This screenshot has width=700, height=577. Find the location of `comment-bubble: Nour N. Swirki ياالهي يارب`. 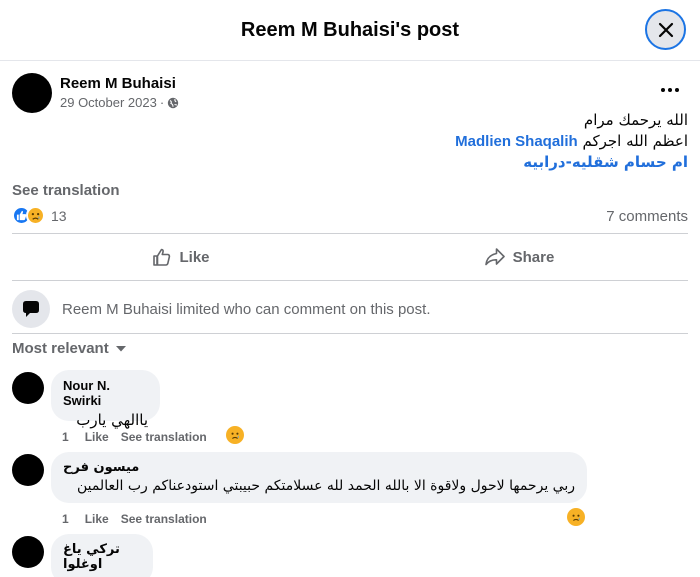

comment-bubble: Nour N. Swirki ياالهي يارب is located at coordinates (105, 399).